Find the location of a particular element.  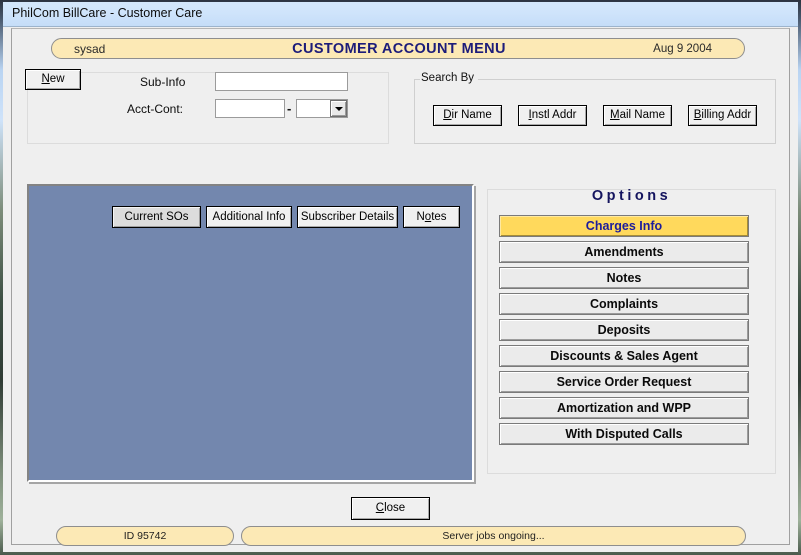

accel-char: C is located at coordinates (380, 507).